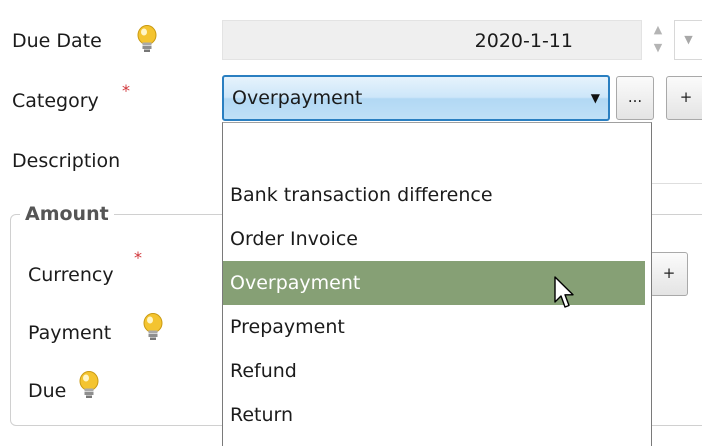 The width and height of the screenshot is (702, 446). What do you see at coordinates (57, 41) in the screenshot?
I see `due-date-label: Due Date` at bounding box center [57, 41].